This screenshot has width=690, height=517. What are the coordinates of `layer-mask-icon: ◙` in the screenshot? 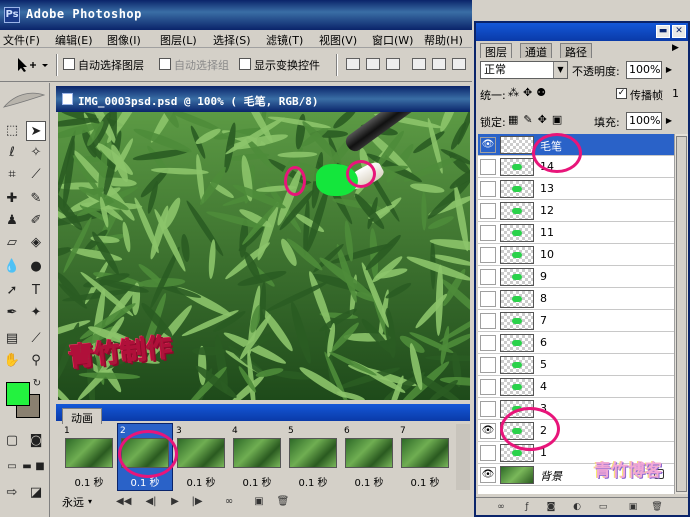 It's located at (551, 507).